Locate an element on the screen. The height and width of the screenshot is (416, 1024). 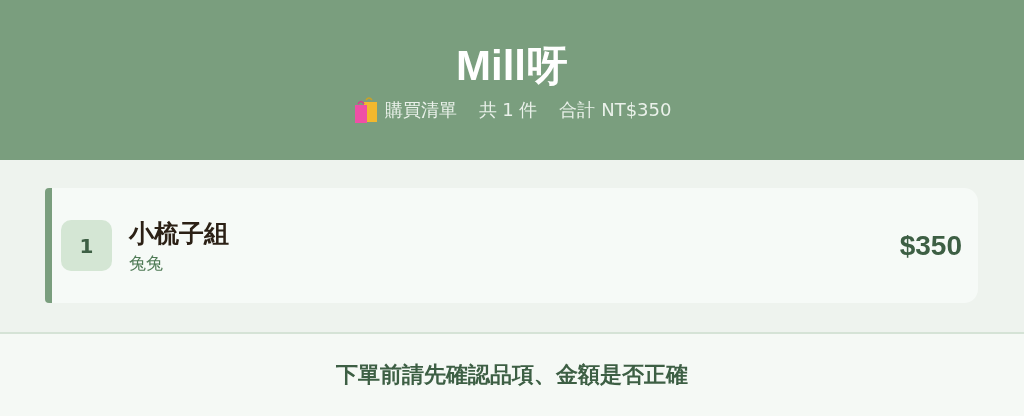
shop-title: Mill呀 is located at coordinates (512, 66).